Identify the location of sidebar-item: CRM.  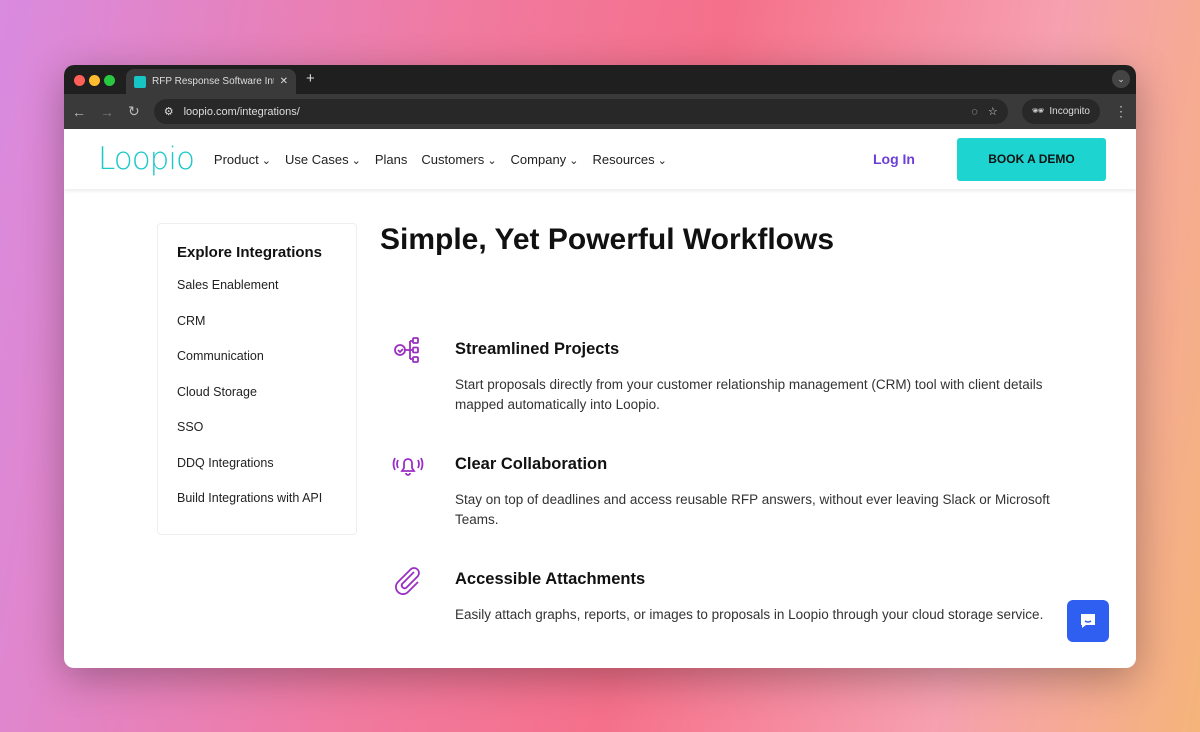
(257, 329).